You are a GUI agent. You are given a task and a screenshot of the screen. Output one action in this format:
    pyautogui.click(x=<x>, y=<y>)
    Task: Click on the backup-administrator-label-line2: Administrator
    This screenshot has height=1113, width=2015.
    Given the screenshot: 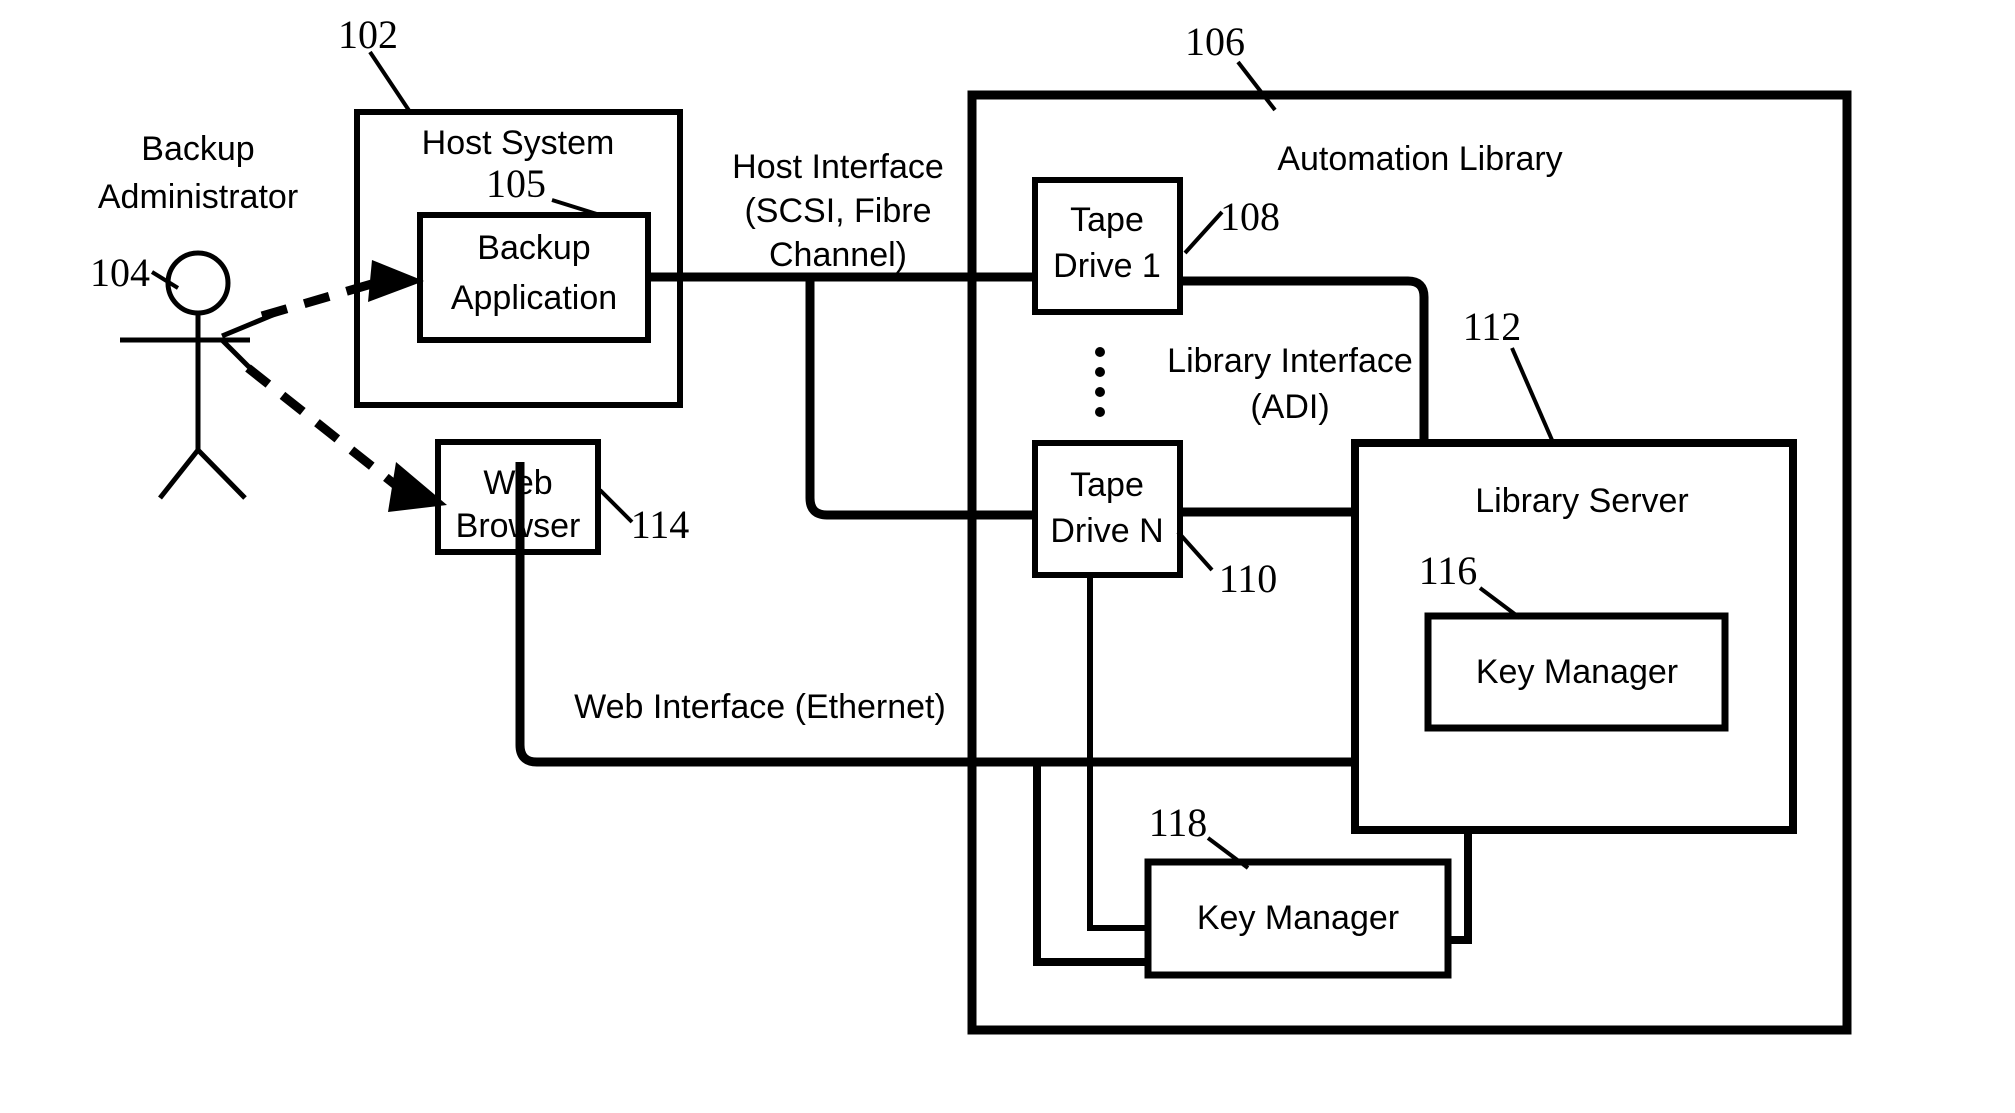 What is the action you would take?
    pyautogui.click(x=198, y=197)
    